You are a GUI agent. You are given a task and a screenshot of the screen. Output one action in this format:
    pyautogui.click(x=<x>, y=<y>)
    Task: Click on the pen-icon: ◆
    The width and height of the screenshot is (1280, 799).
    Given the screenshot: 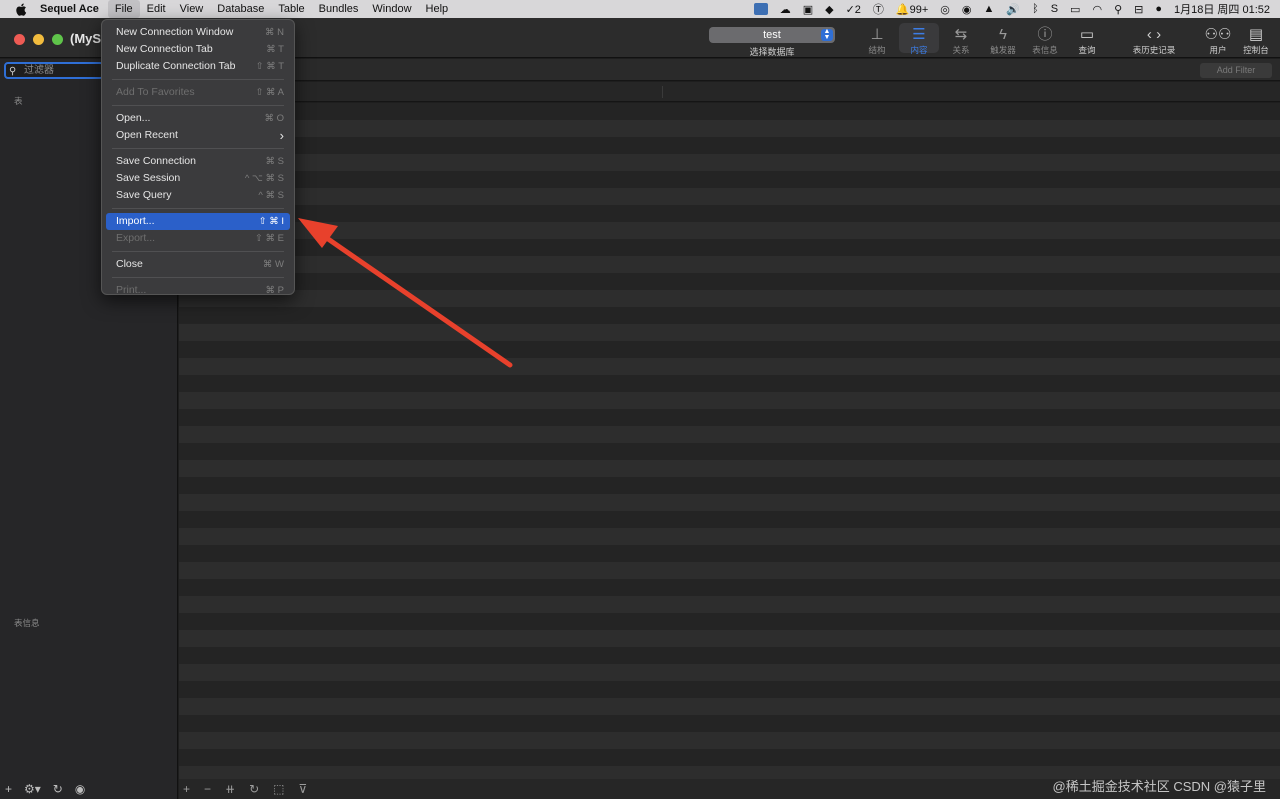 What is the action you would take?
    pyautogui.click(x=829, y=9)
    